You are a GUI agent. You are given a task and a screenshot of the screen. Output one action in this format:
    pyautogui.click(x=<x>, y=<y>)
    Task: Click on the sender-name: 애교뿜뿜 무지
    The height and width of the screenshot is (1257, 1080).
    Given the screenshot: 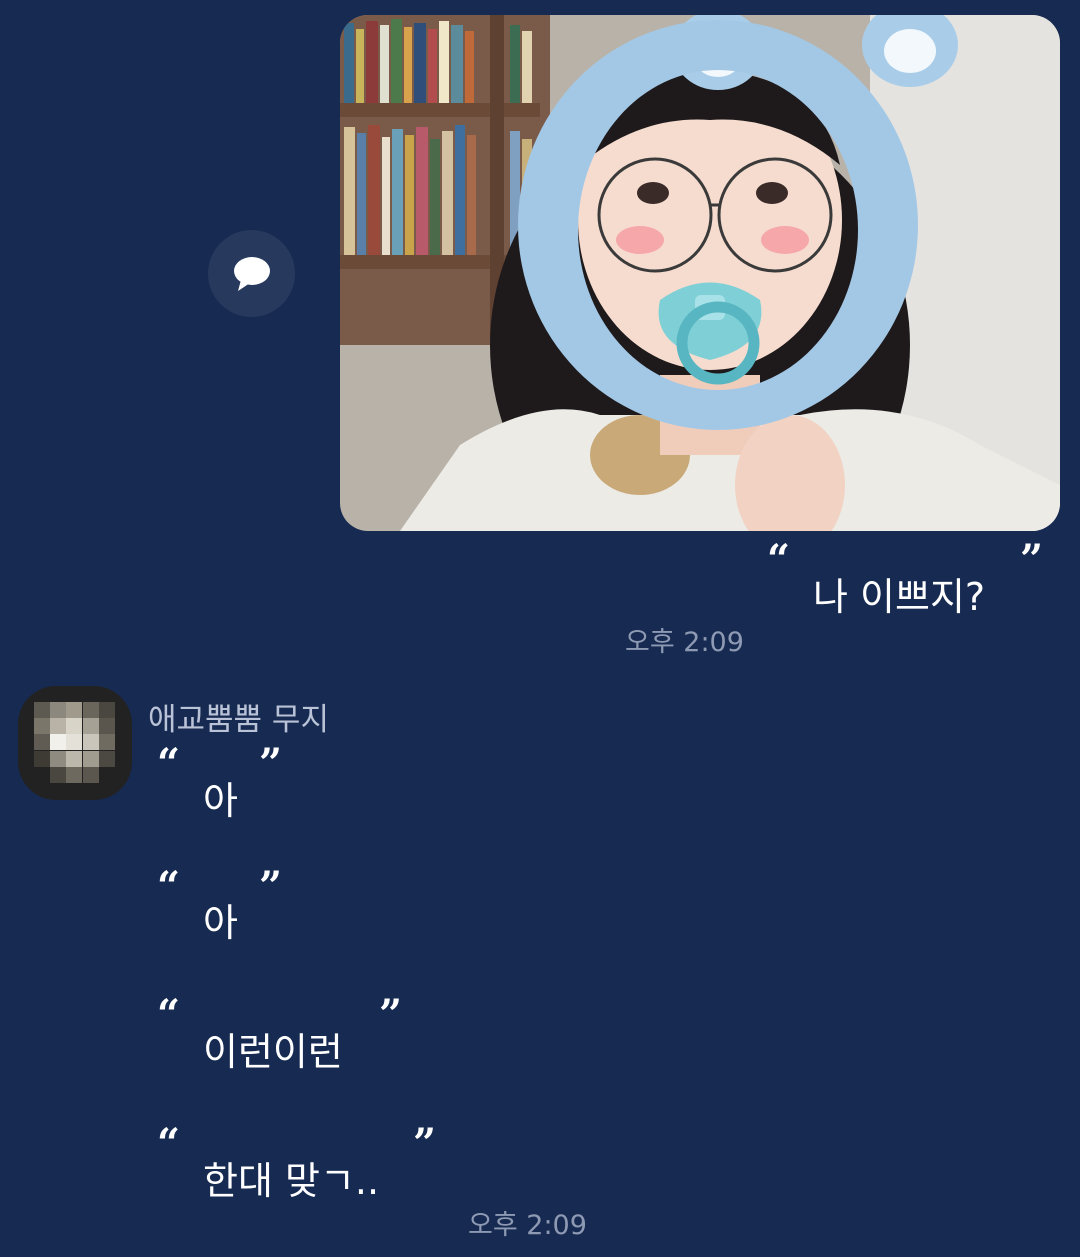 What is the action you would take?
    pyautogui.click(x=238, y=720)
    